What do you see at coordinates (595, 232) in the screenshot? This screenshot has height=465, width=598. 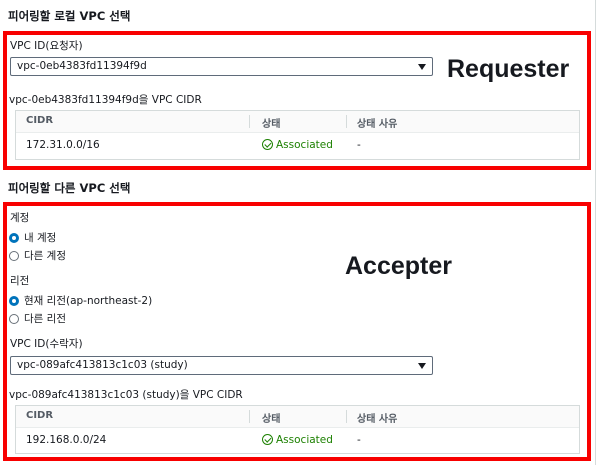 I see `panel-border` at bounding box center [595, 232].